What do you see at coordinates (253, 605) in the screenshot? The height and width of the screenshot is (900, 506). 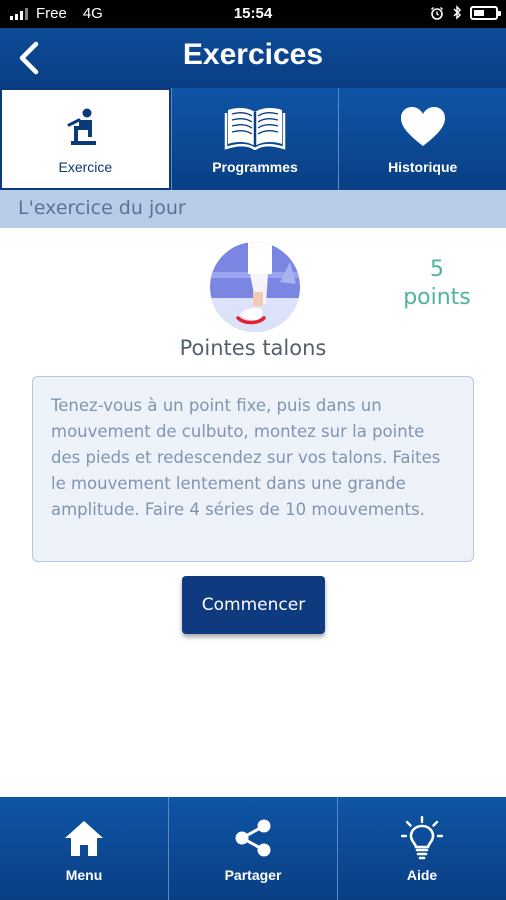 I see `start-button: Commencer` at bounding box center [253, 605].